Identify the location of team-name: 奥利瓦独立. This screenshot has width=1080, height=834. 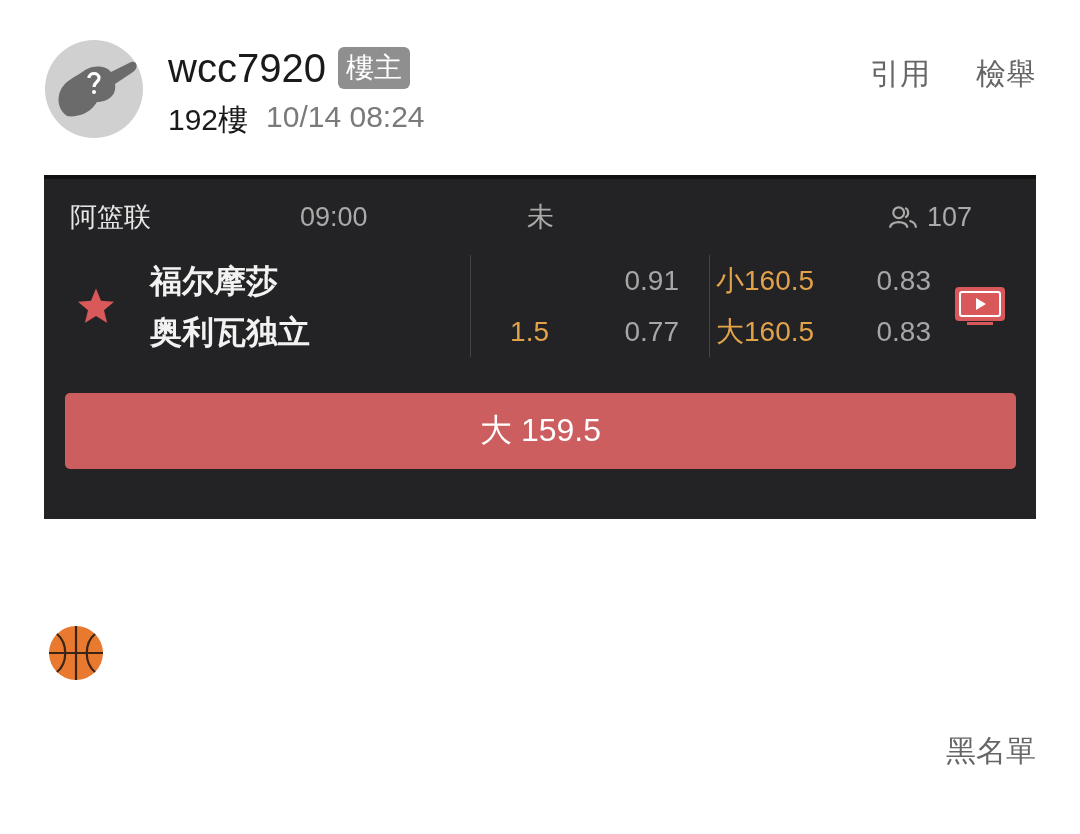
(230, 332).